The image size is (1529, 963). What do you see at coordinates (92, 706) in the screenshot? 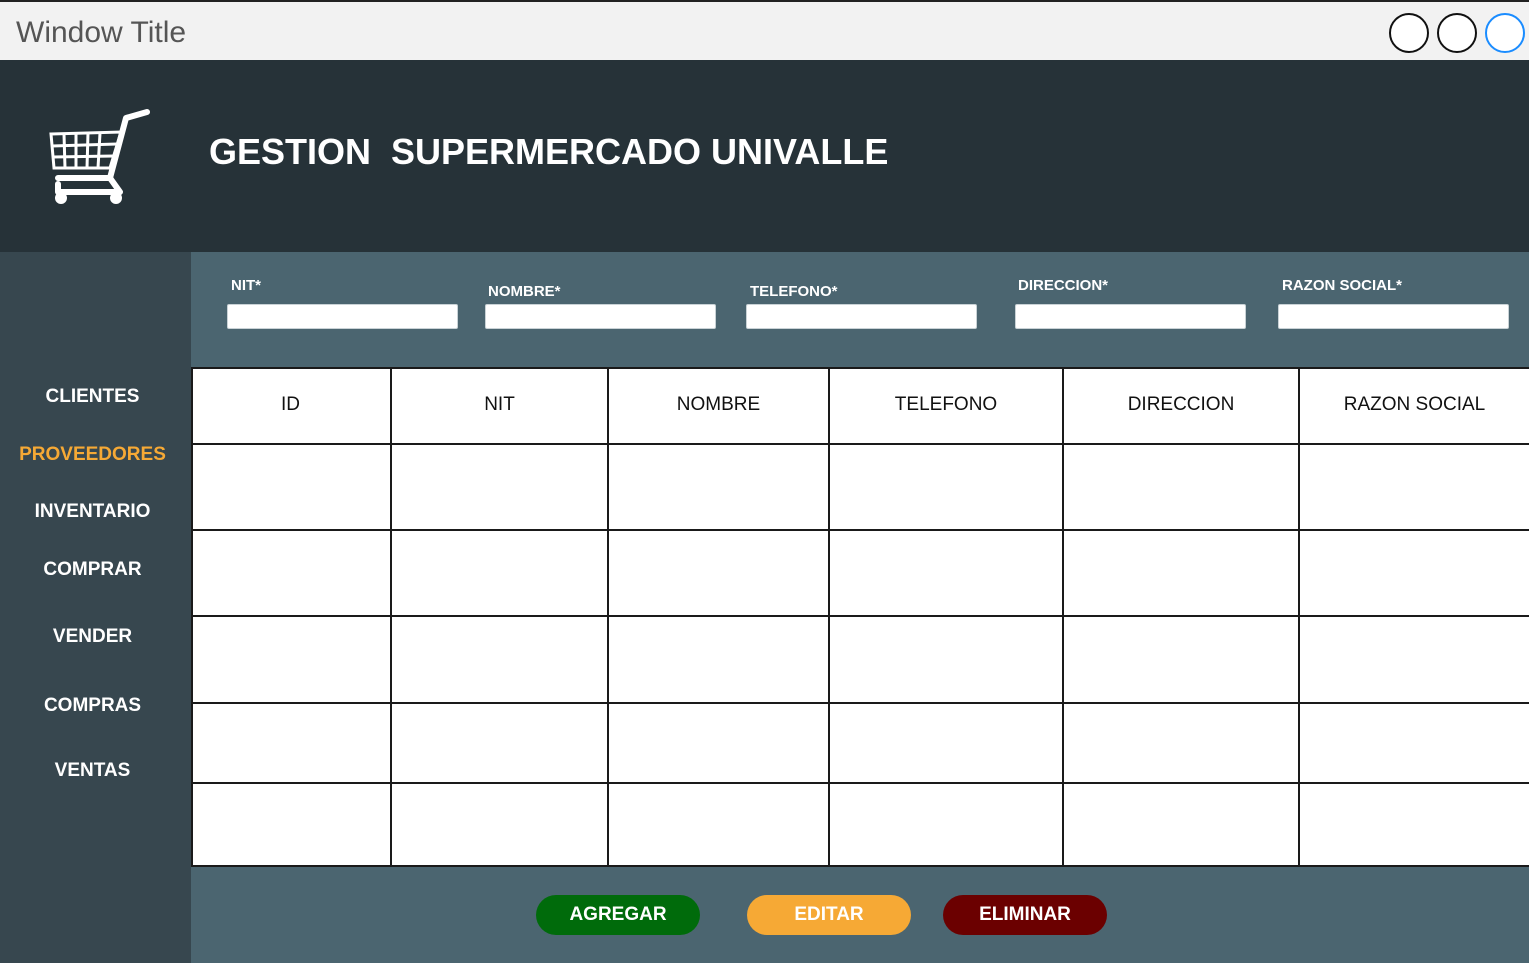
I see `sidebar-item-compras: COMPRAS` at bounding box center [92, 706].